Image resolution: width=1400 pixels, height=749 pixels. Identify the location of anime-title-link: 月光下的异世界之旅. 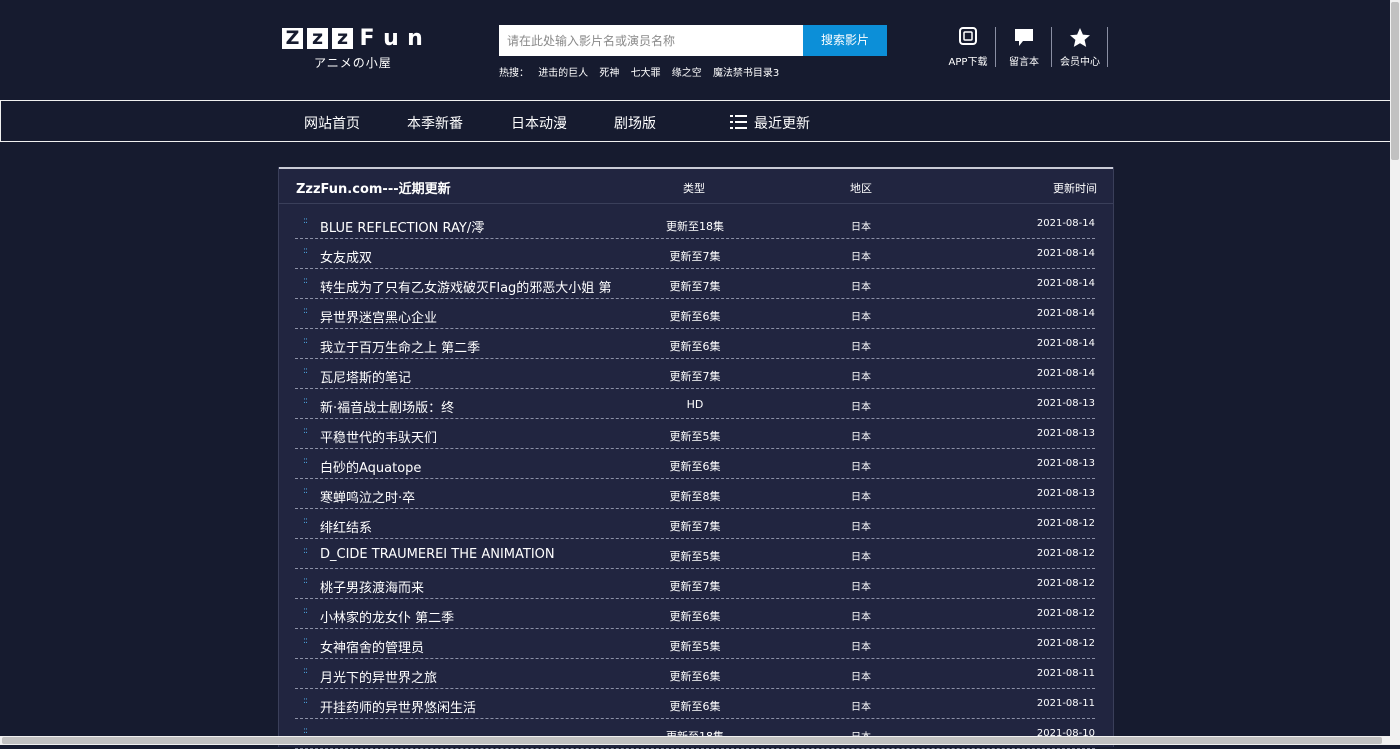
(466, 676).